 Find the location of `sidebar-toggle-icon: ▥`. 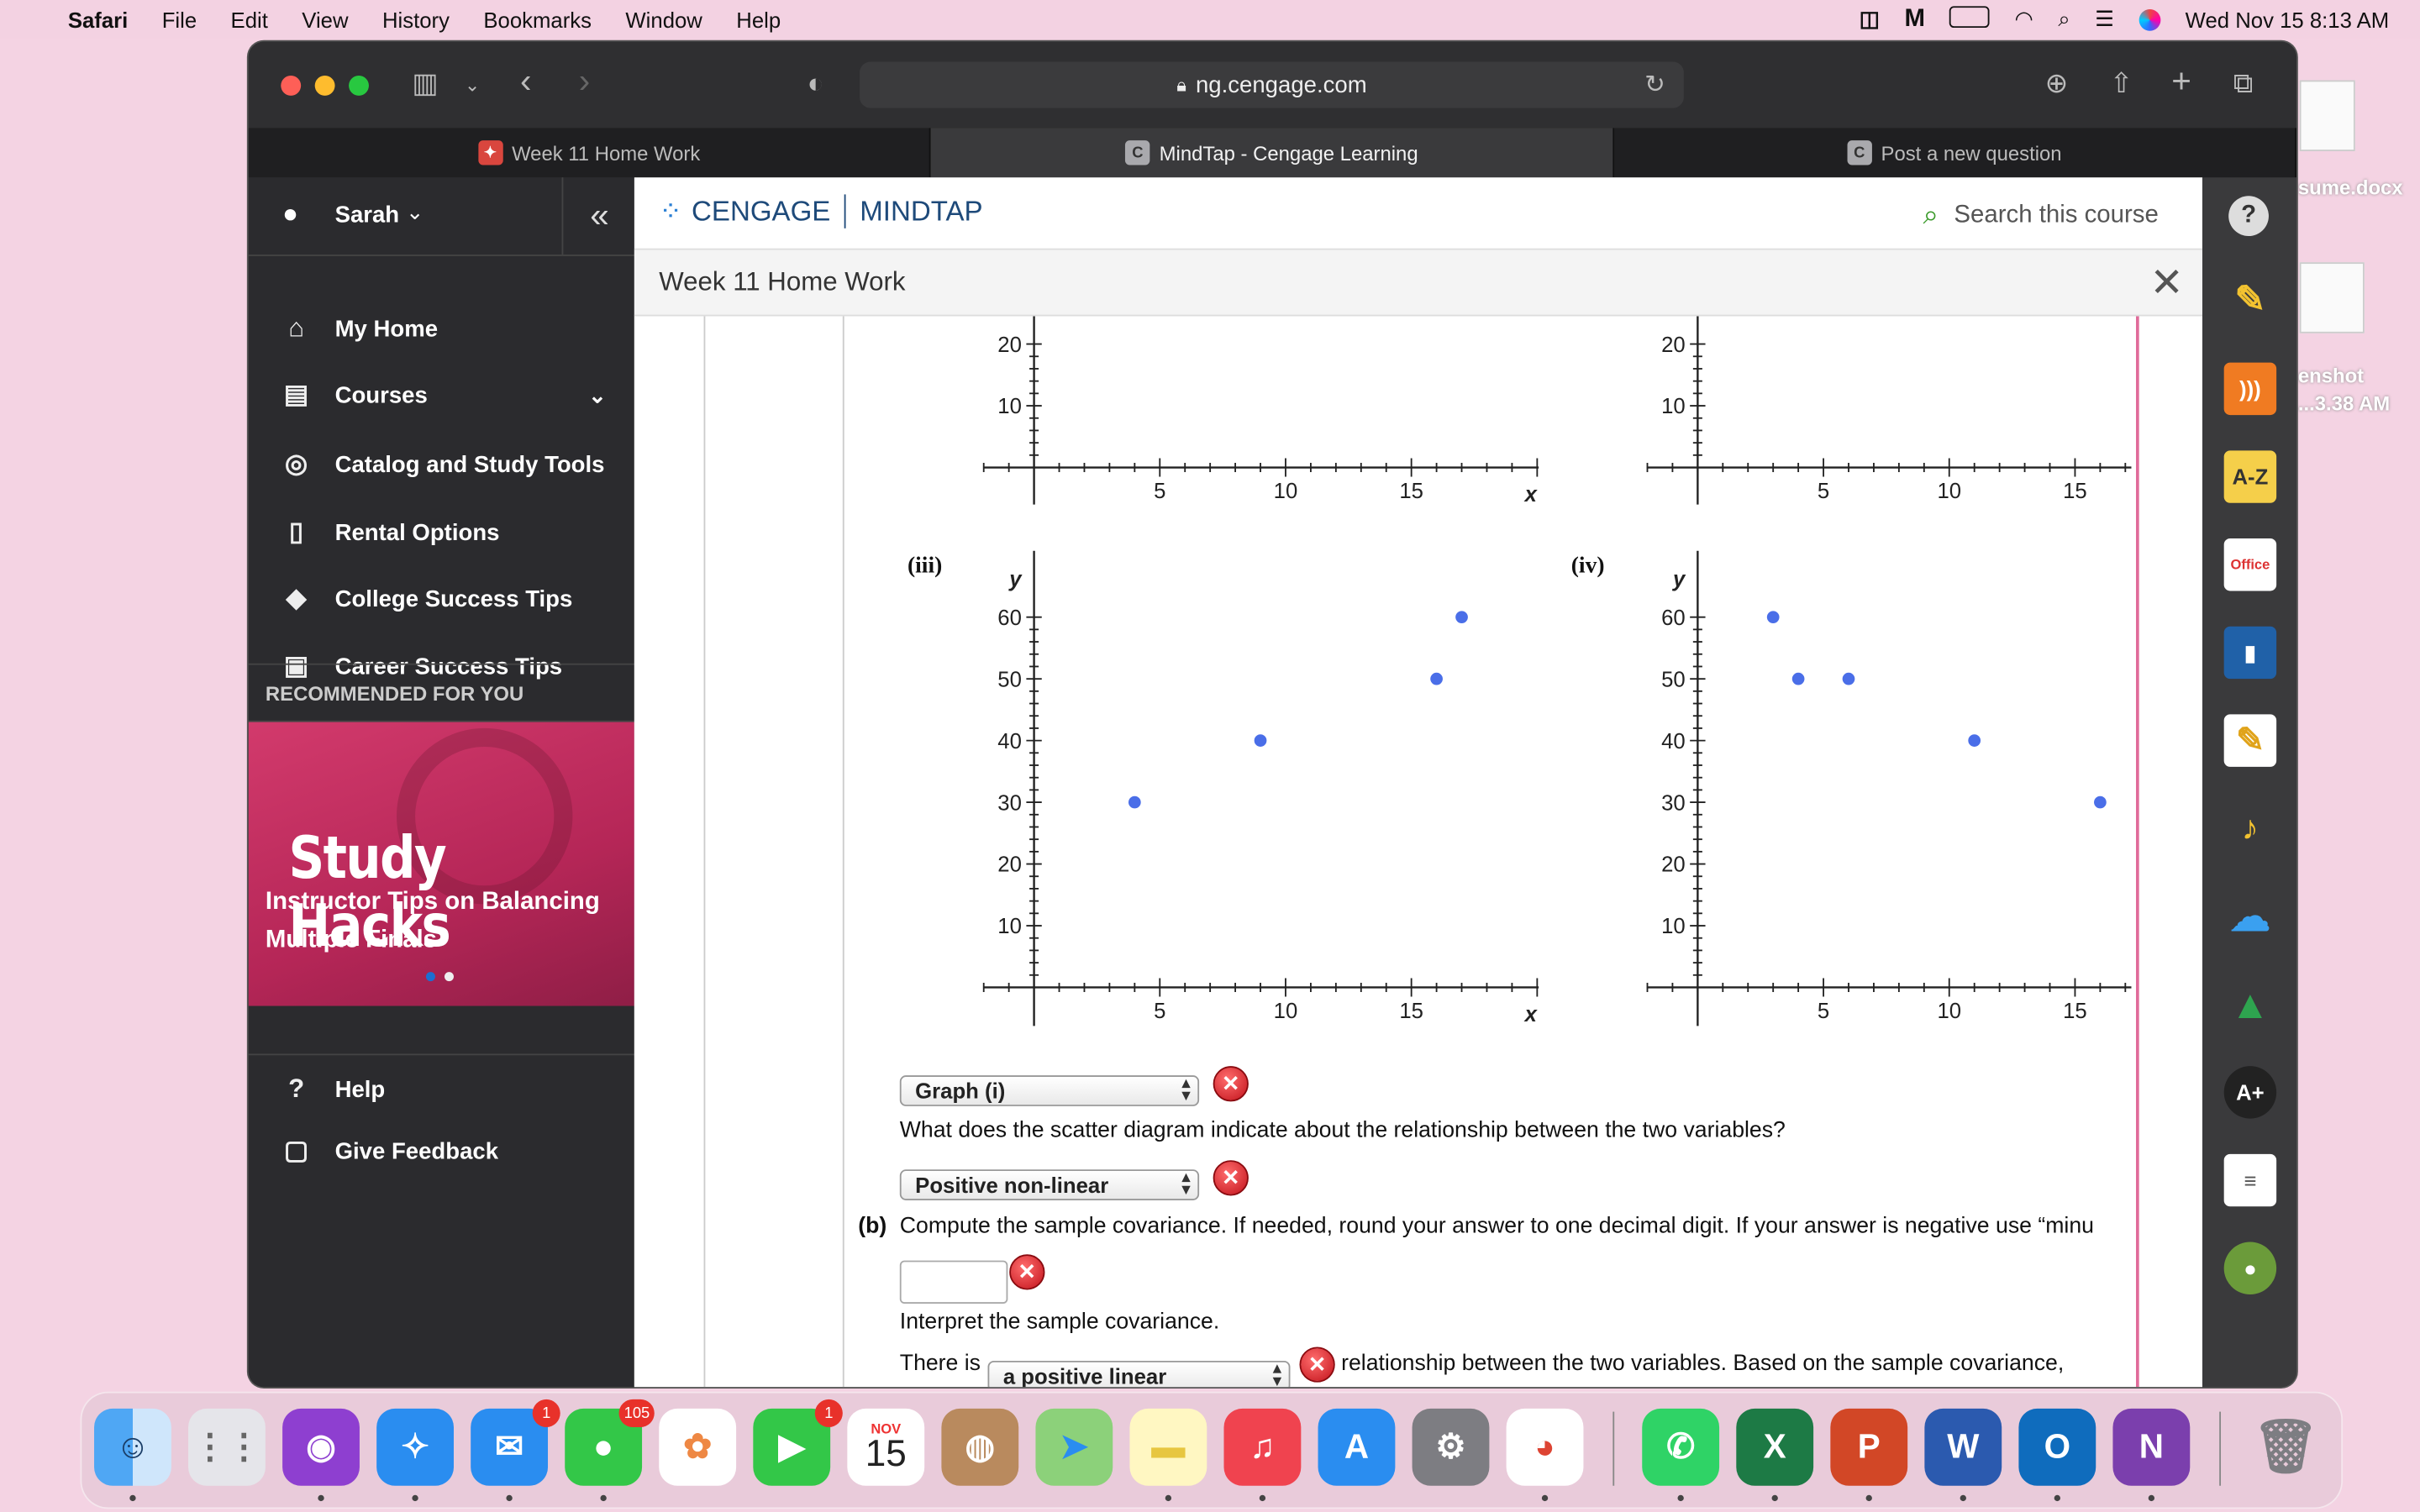

sidebar-toggle-icon: ▥ is located at coordinates (425, 84).